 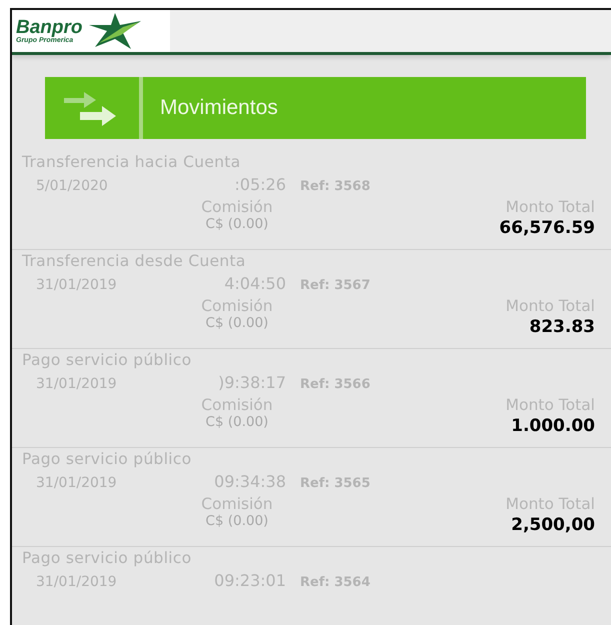 I want to click on logo-text: Banpro, so click(x=49, y=27).